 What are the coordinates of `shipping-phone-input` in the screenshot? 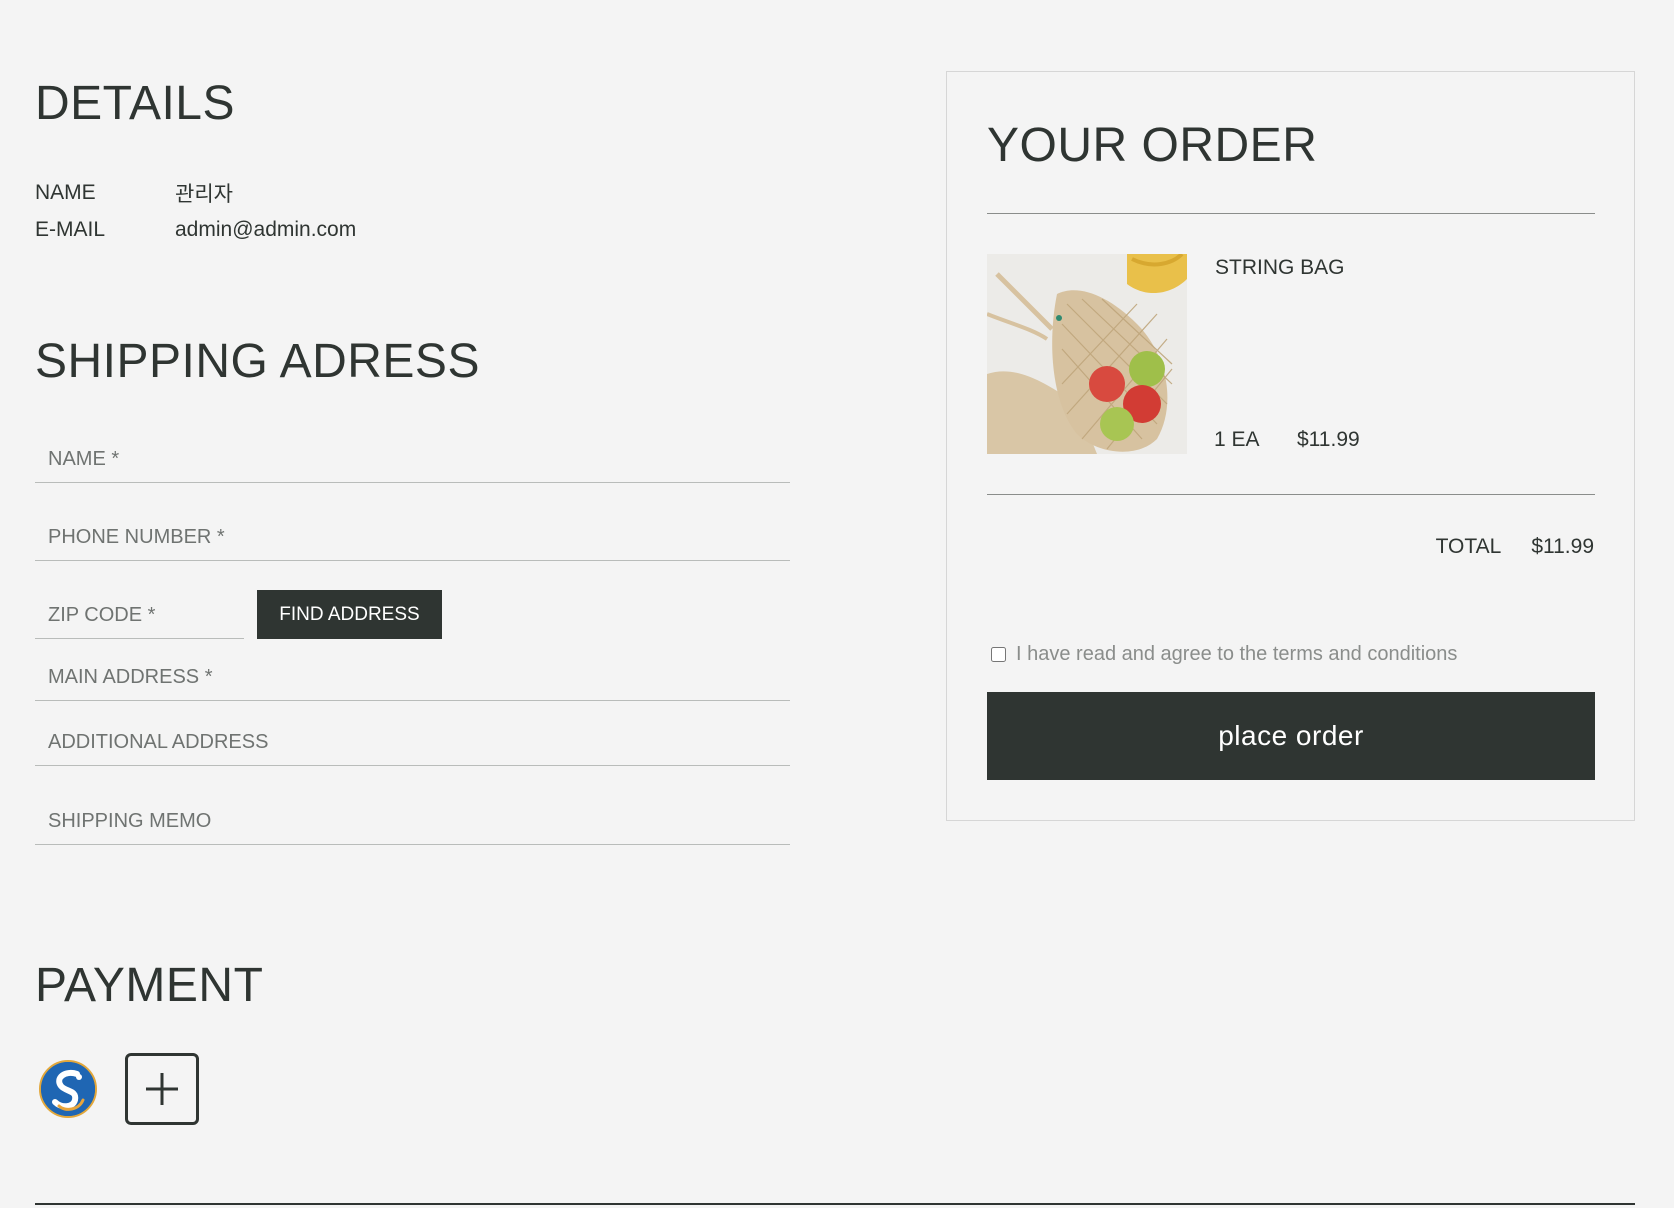 It's located at (412, 537).